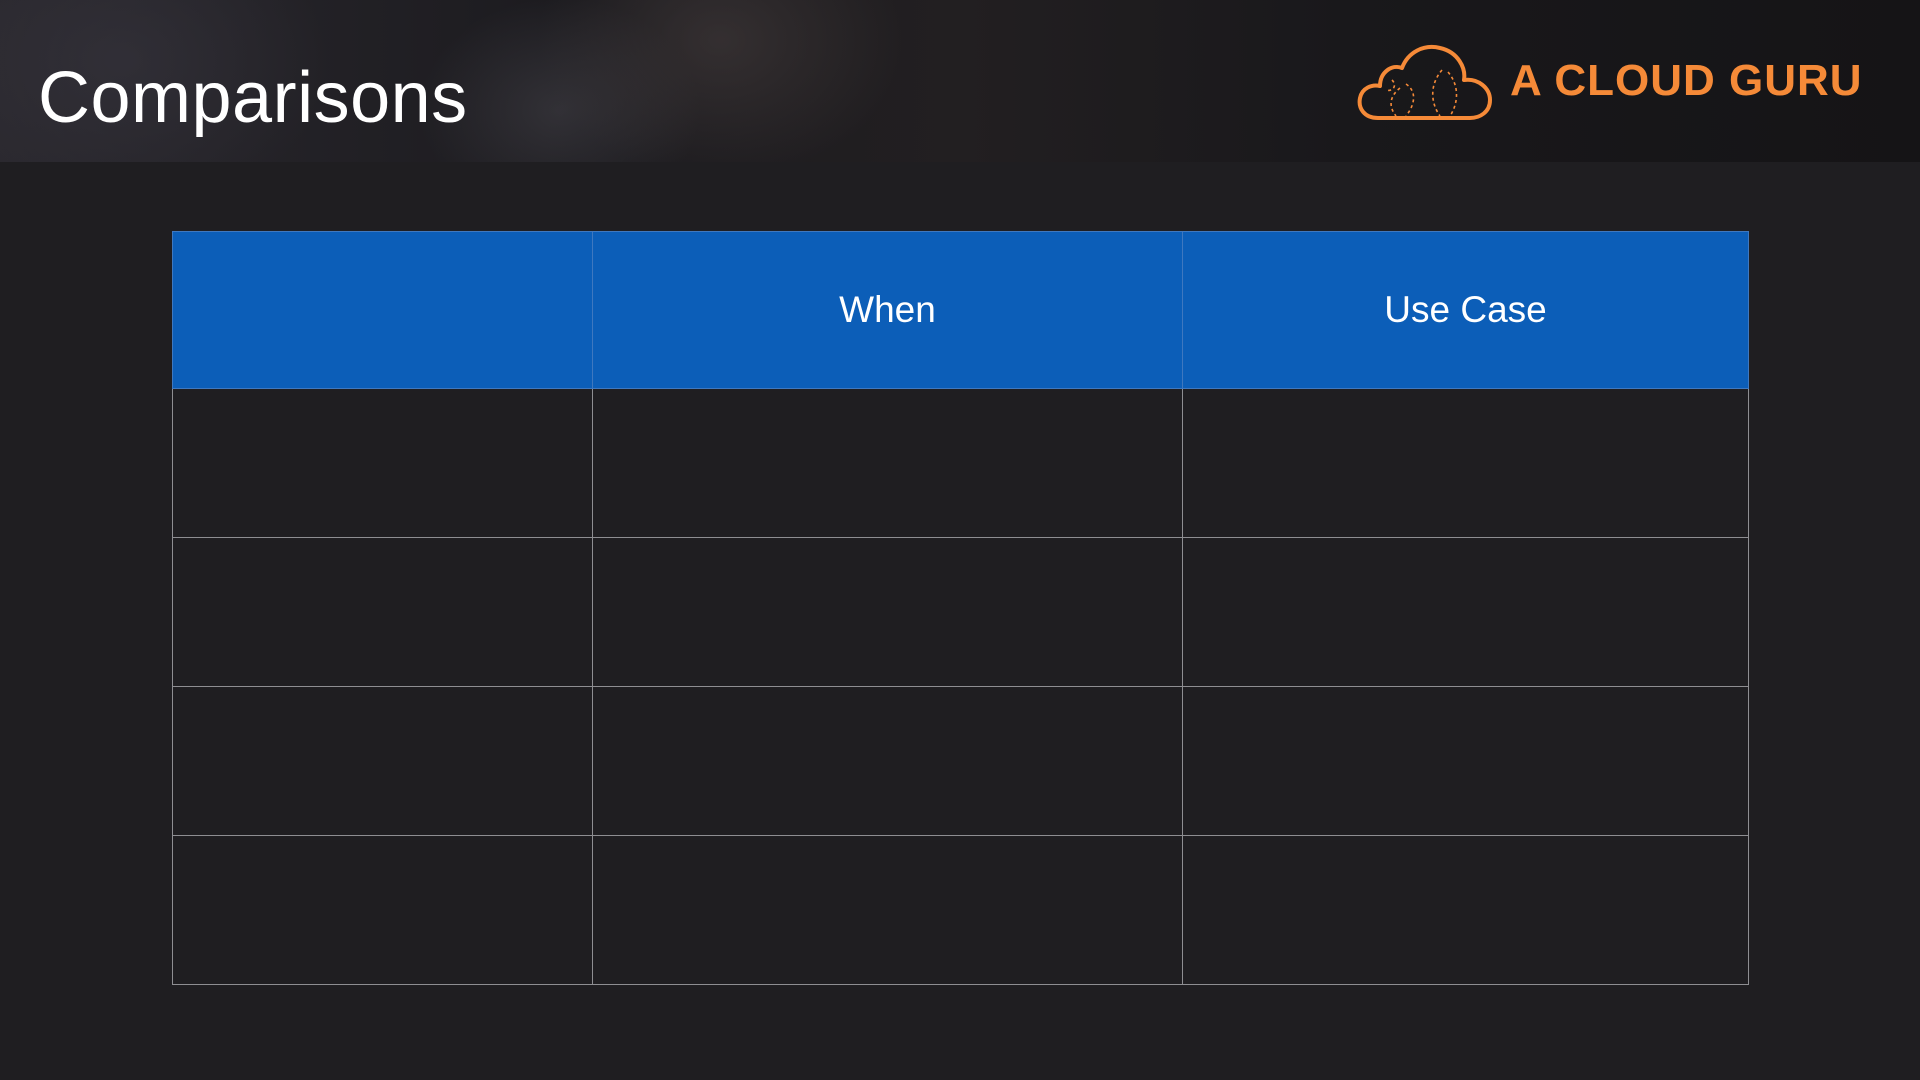  I want to click on header-cell-blank, so click(382, 310).